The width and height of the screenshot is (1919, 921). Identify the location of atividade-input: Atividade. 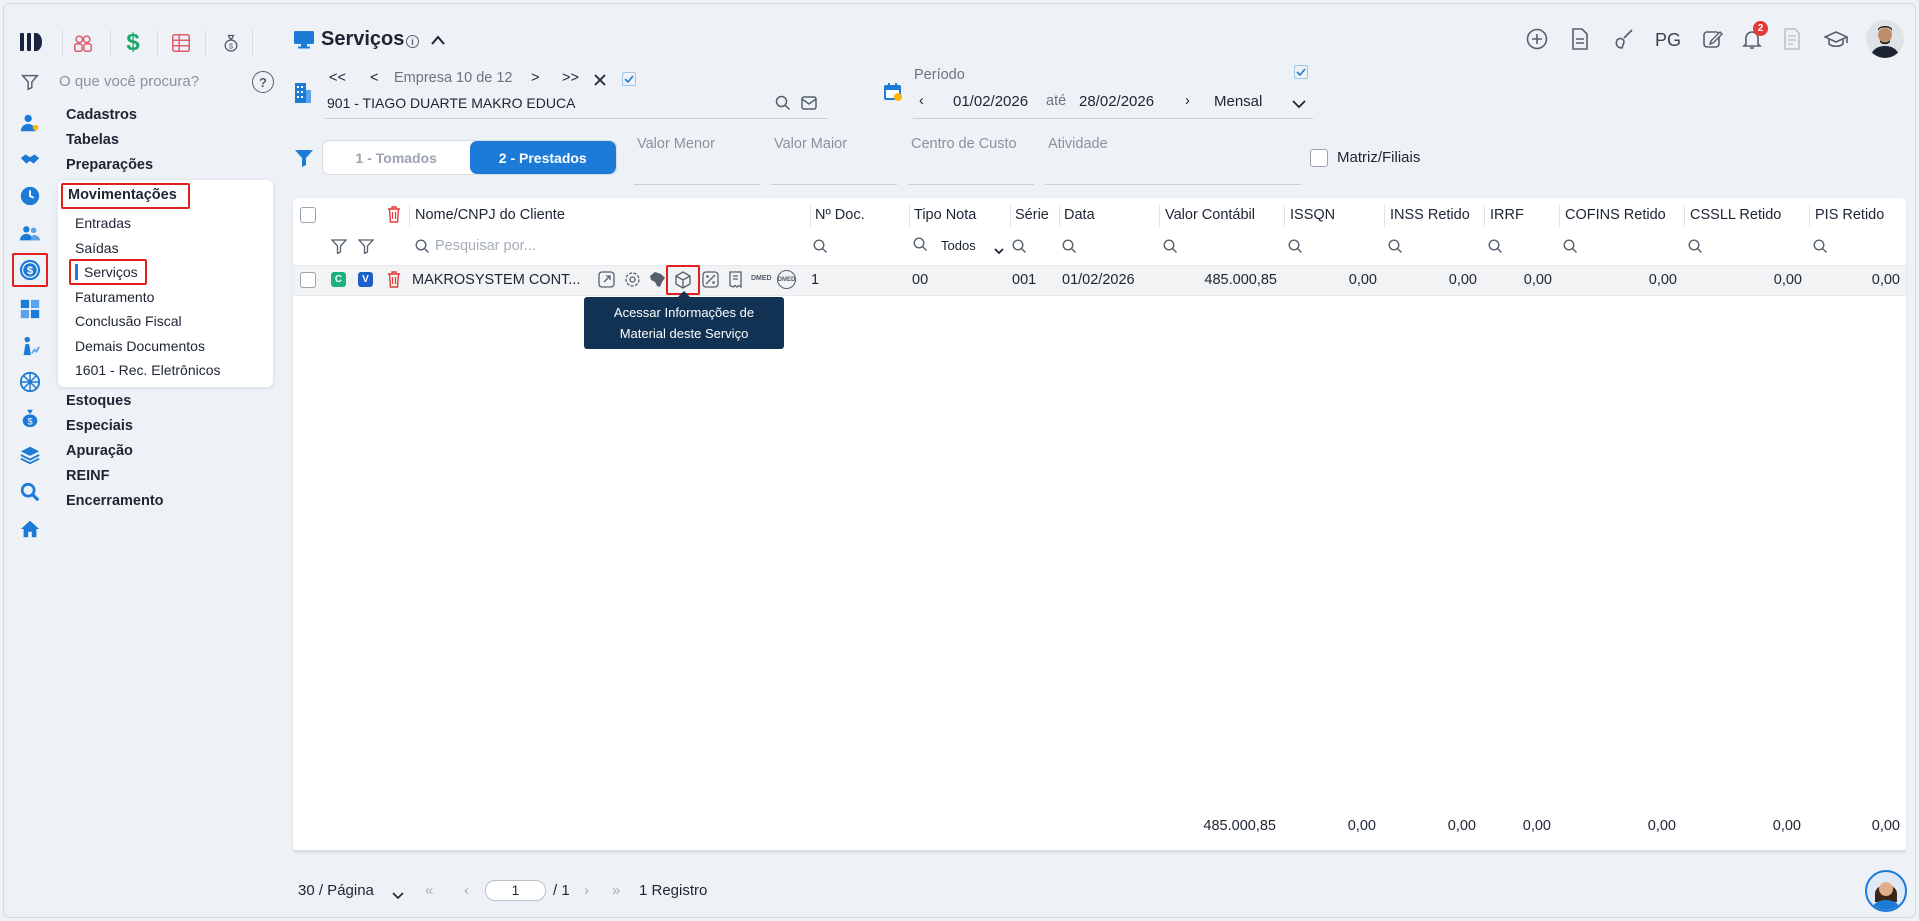
(1078, 144).